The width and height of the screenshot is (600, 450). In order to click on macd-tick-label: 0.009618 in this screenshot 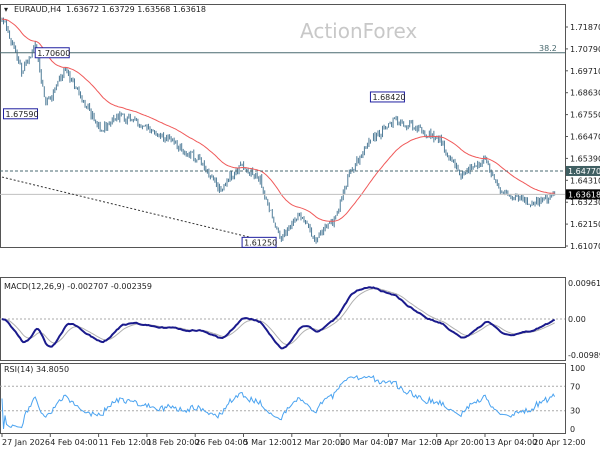, I will do `click(584, 283)`.